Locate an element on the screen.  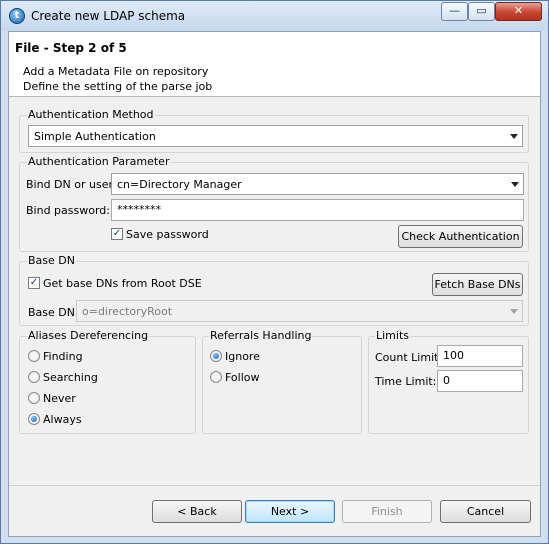
time-limit-field: 0 is located at coordinates (480, 381).